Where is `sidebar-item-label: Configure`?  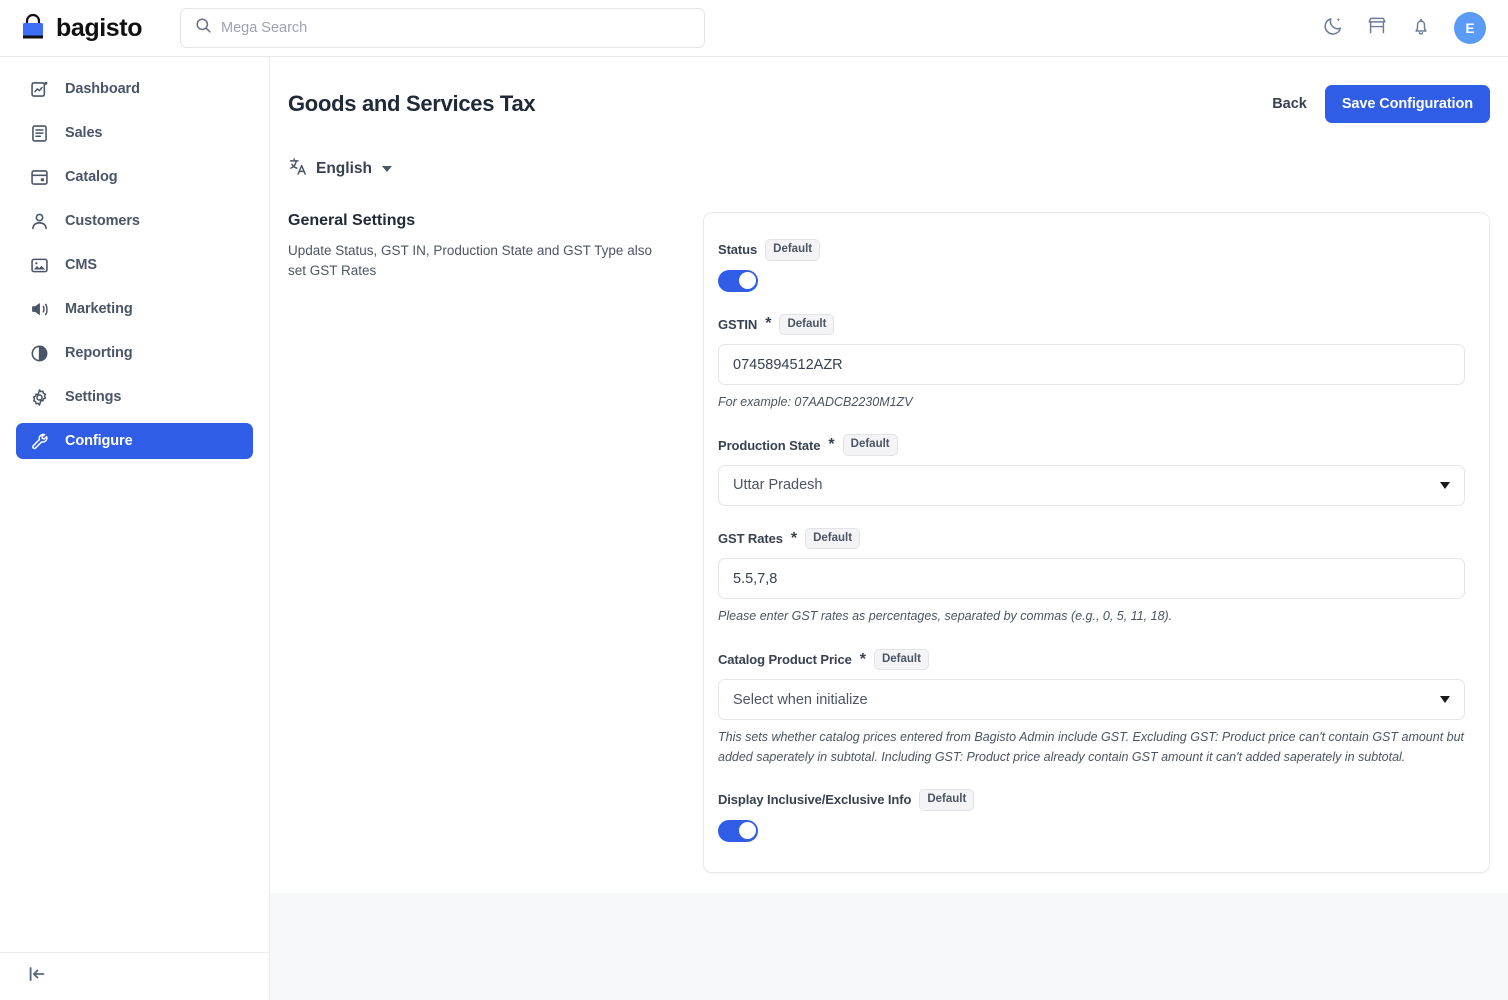 sidebar-item-label: Configure is located at coordinates (99, 441).